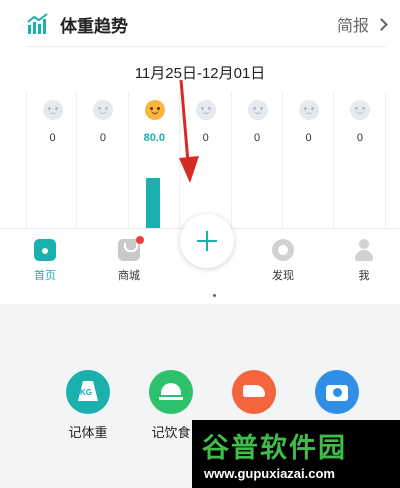  Describe the element at coordinates (45, 250) in the screenshot. I see `home-icon` at that location.